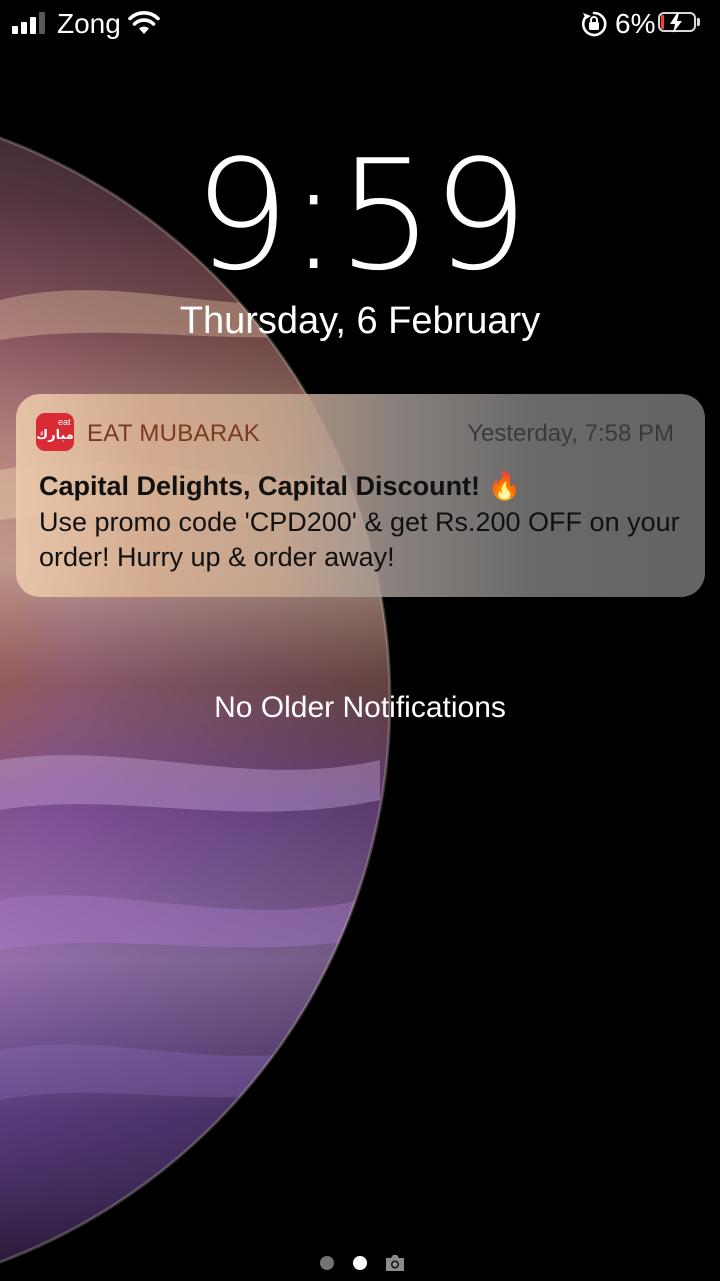  Describe the element at coordinates (594, 24) in the screenshot. I see `rotation-lock-icon` at that location.